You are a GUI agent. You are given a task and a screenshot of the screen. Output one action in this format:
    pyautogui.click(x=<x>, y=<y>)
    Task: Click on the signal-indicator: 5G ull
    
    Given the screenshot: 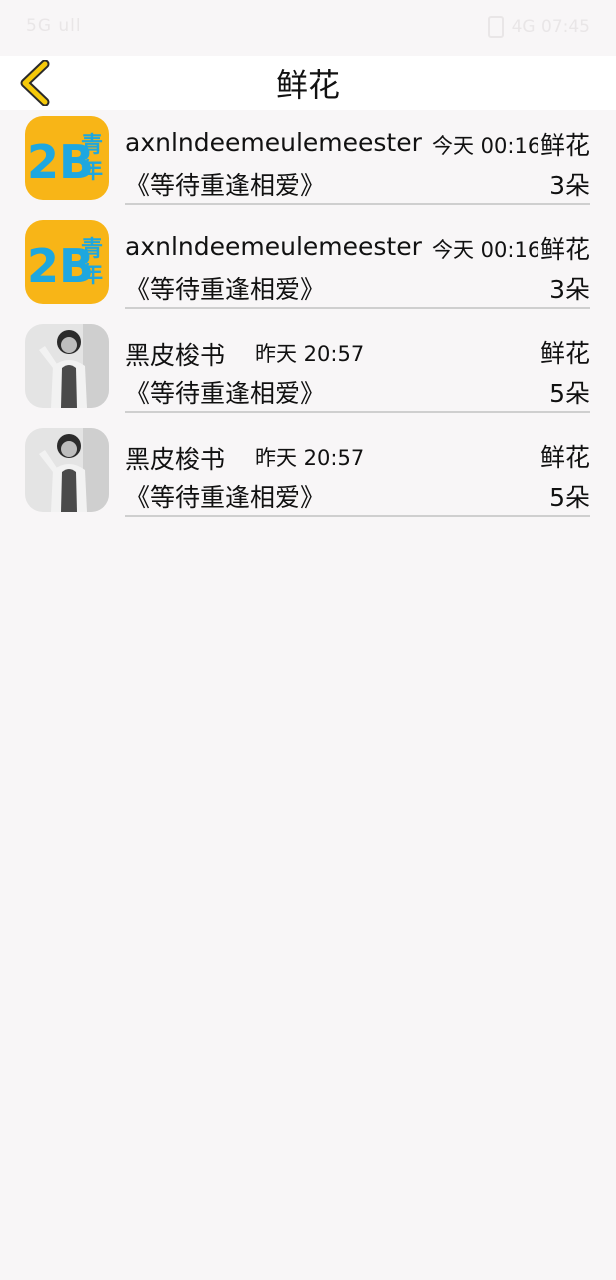 What is the action you would take?
    pyautogui.click(x=54, y=26)
    